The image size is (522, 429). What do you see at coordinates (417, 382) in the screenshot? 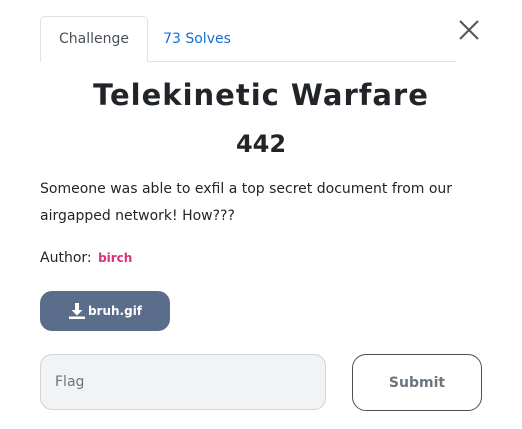
I see `submit-button: Submit` at bounding box center [417, 382].